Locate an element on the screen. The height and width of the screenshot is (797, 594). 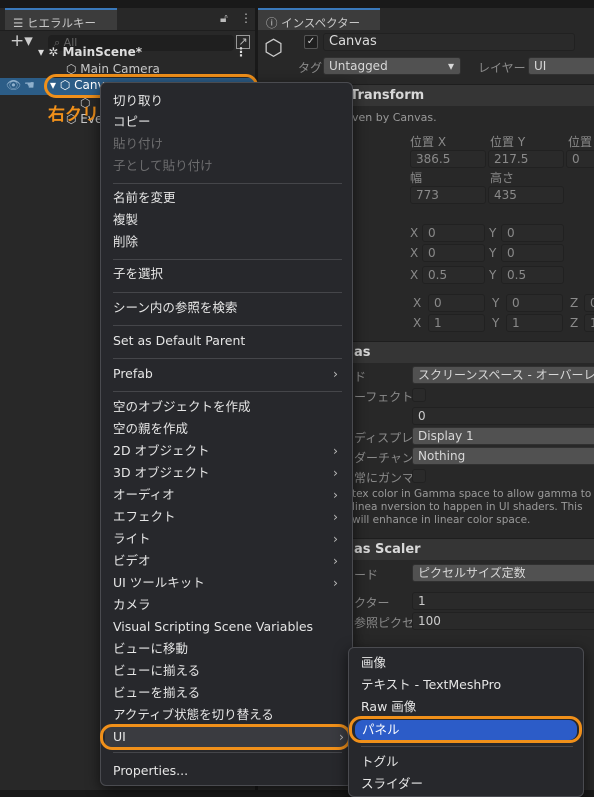
menu-item: ライト › is located at coordinates (227, 539).